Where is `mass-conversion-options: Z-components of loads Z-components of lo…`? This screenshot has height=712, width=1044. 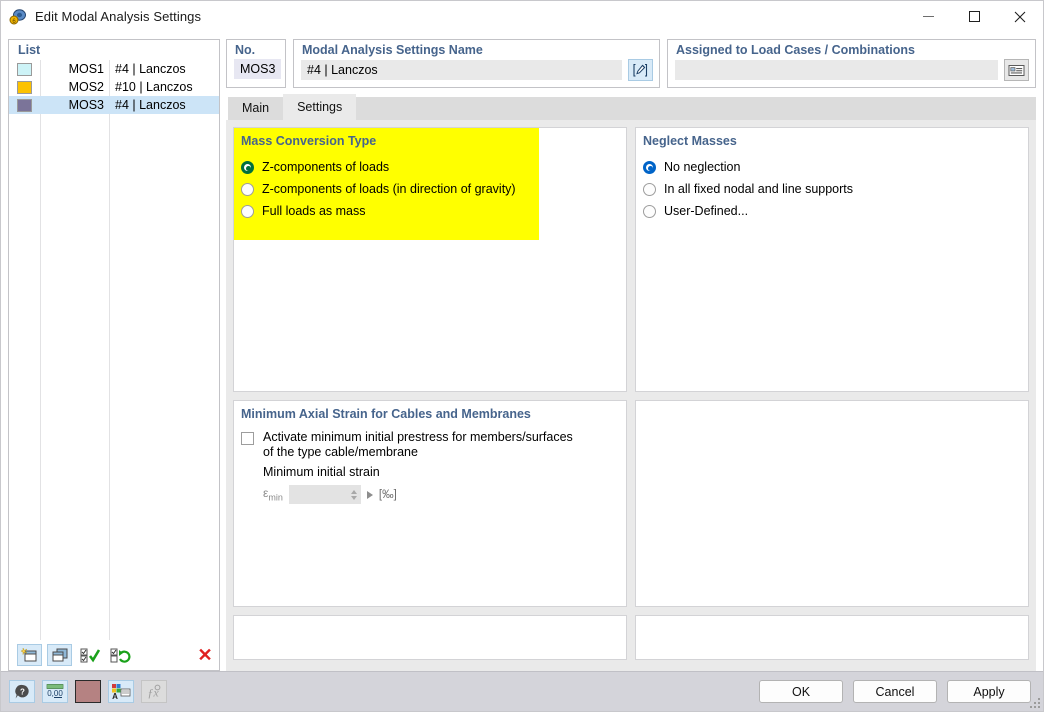
mass-conversion-options: Z-components of loads Z-components of lo… is located at coordinates (430, 185).